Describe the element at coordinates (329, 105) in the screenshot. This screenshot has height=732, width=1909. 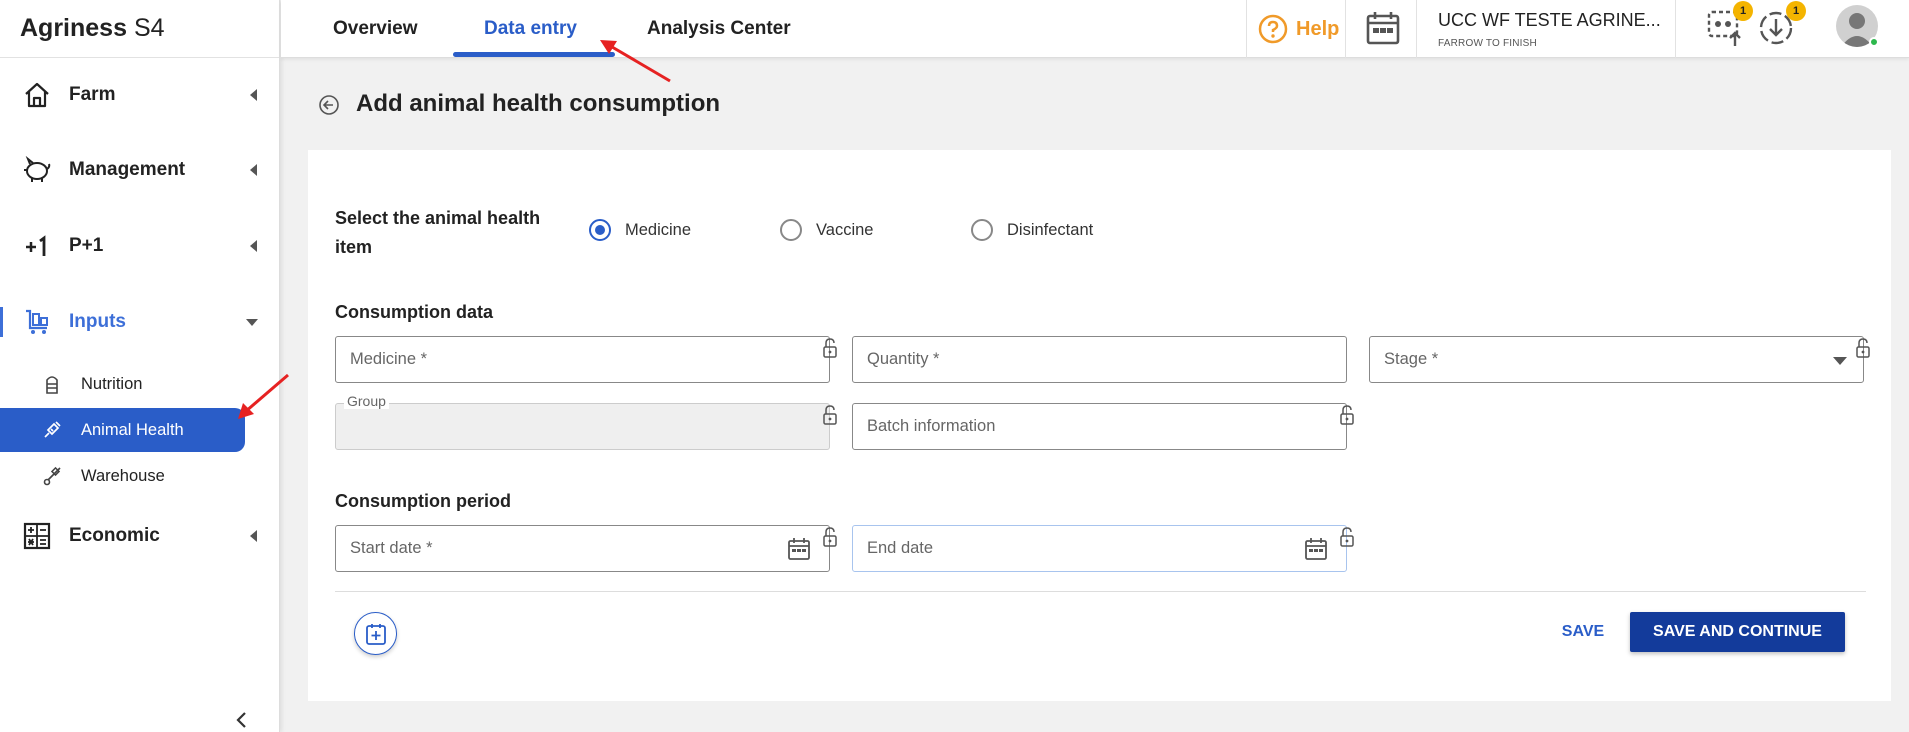
I see `back-icon` at that location.